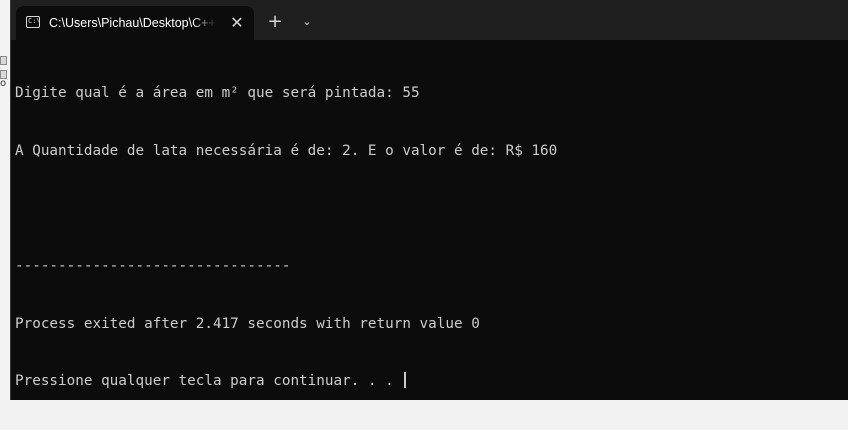  Describe the element at coordinates (5, 200) in the screenshot. I see `background-window-edge: o` at that location.